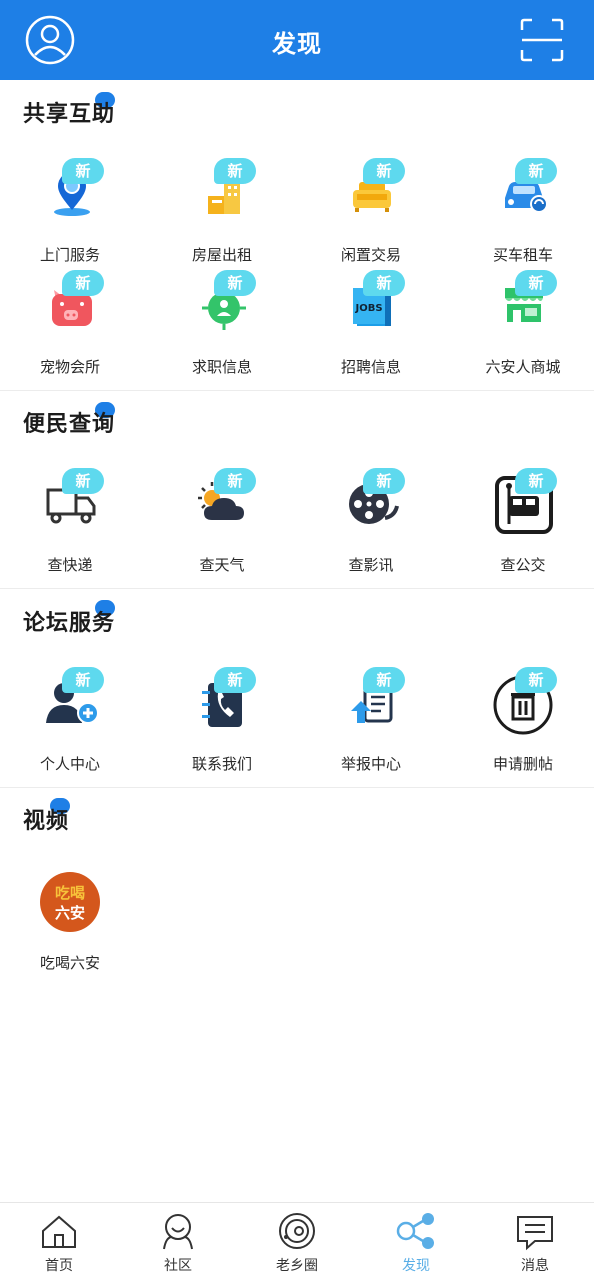 The image size is (594, 1280). I want to click on home-icon, so click(59, 1231).